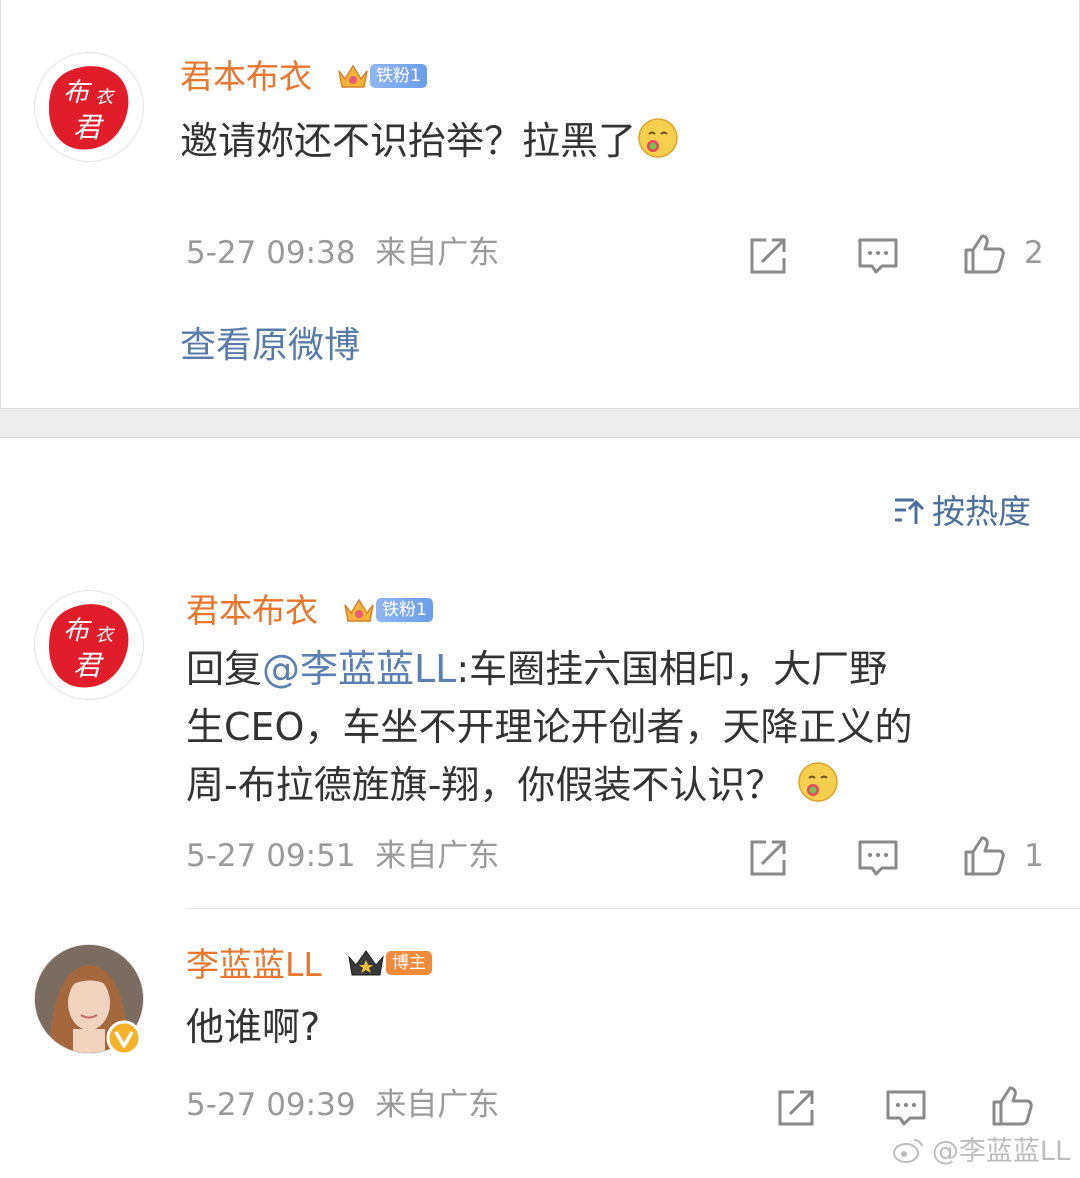 This screenshot has height=1178, width=1080. I want to click on blogger-badge-label: 博主, so click(409, 963).